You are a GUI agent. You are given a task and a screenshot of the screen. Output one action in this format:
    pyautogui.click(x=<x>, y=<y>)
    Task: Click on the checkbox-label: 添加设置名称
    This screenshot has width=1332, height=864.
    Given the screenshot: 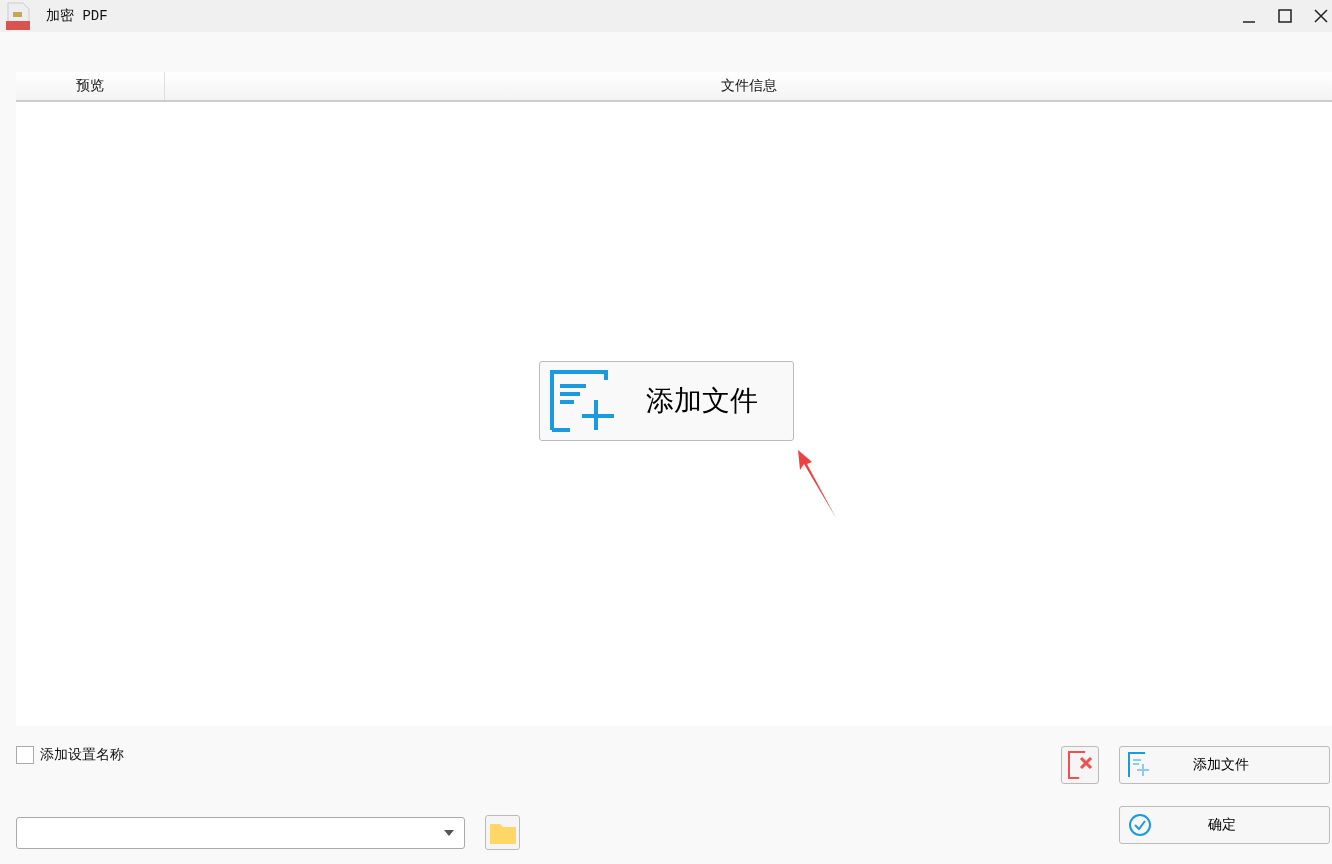 What is the action you would take?
    pyautogui.click(x=82, y=755)
    